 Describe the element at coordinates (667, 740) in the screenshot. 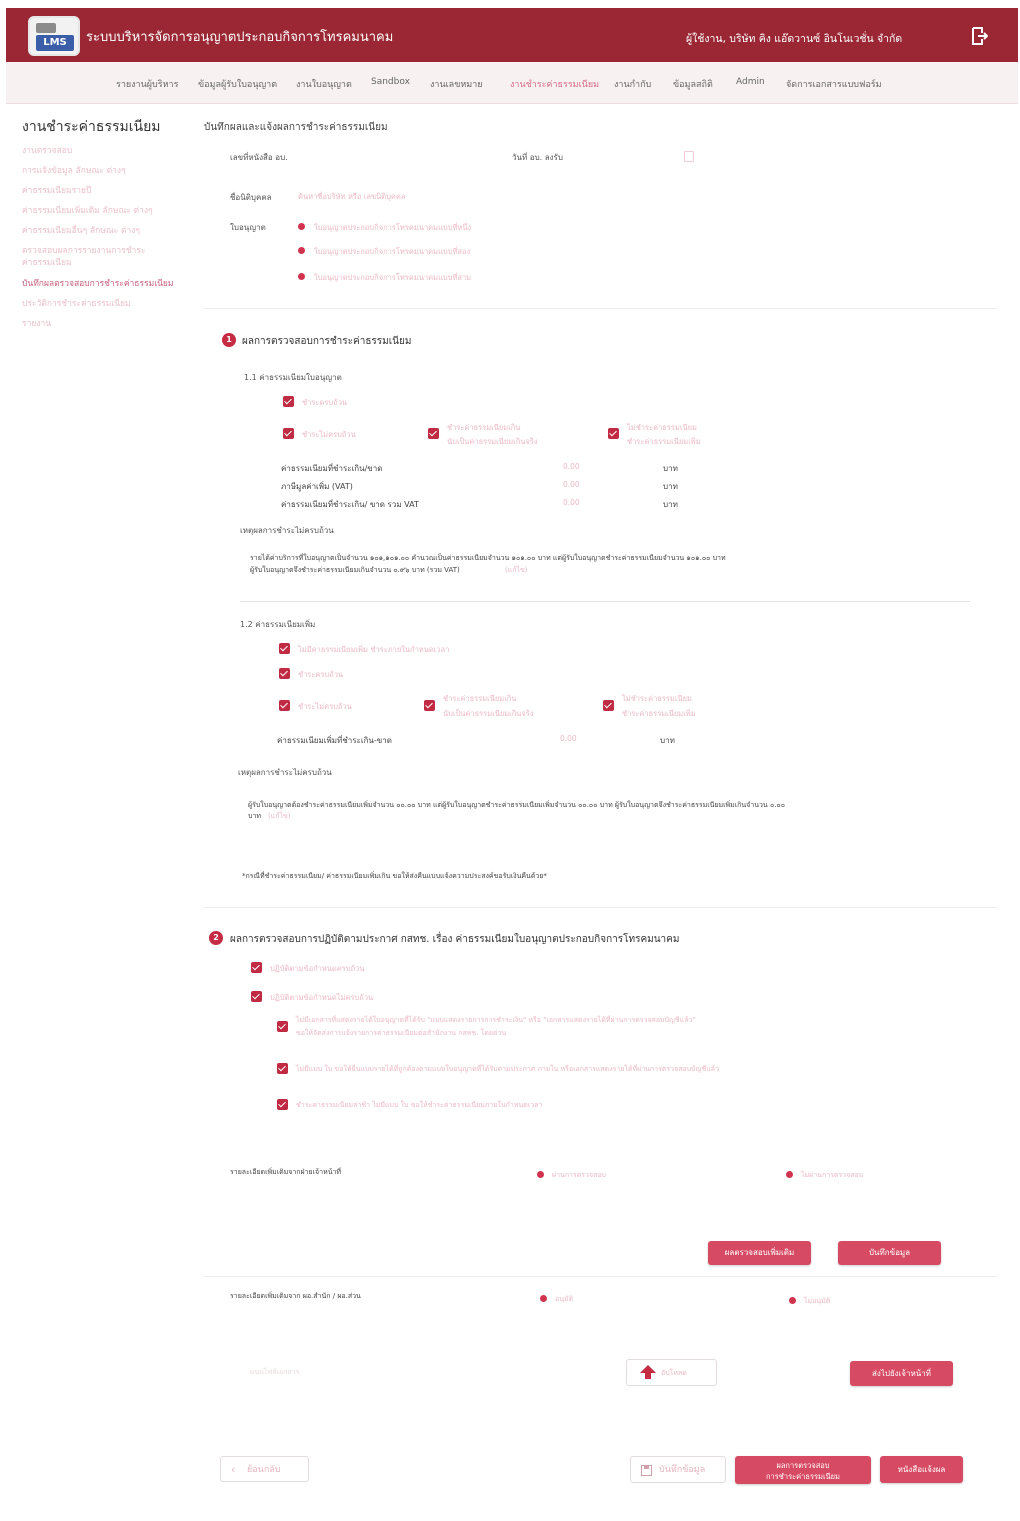

I see `extra-fee-unit: บาท` at that location.